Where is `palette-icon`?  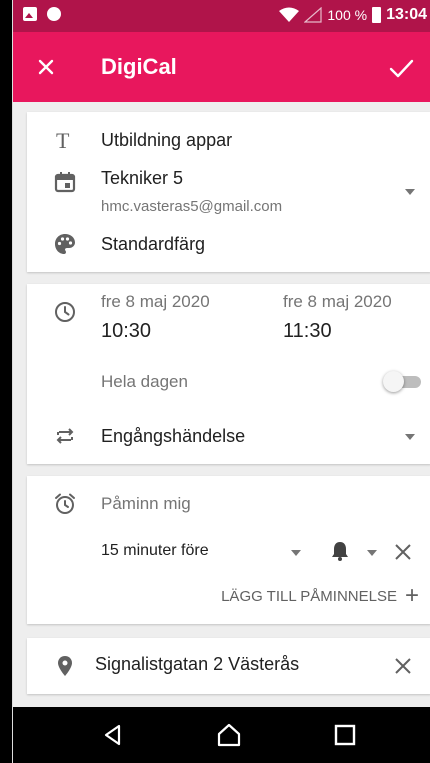
palette-icon is located at coordinates (65, 244).